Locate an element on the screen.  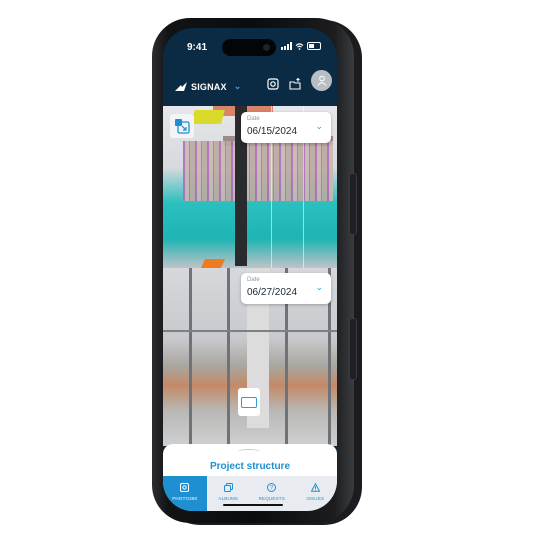
view-mode-button is located at coordinates (249, 402).